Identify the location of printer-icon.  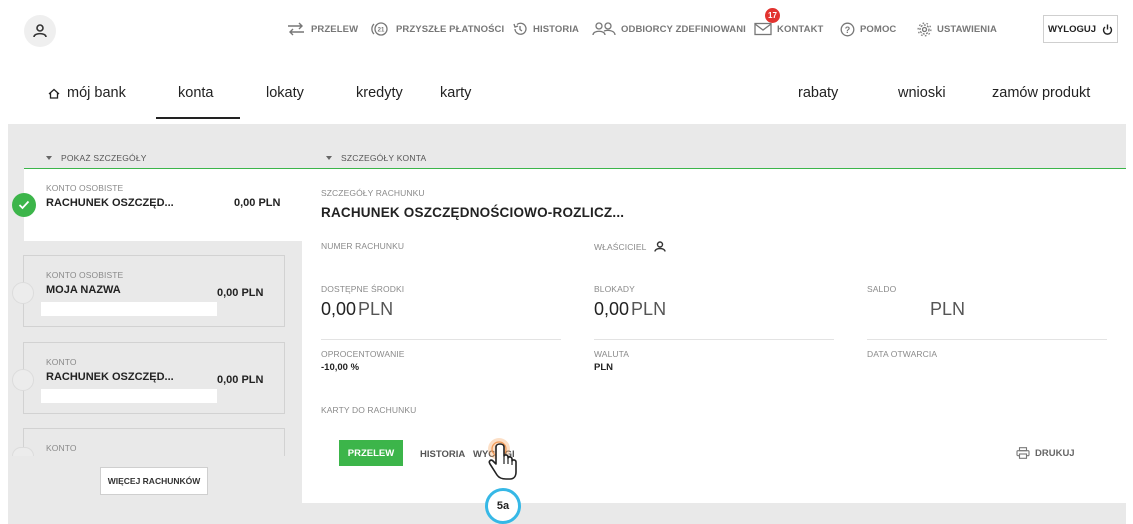
(1023, 453).